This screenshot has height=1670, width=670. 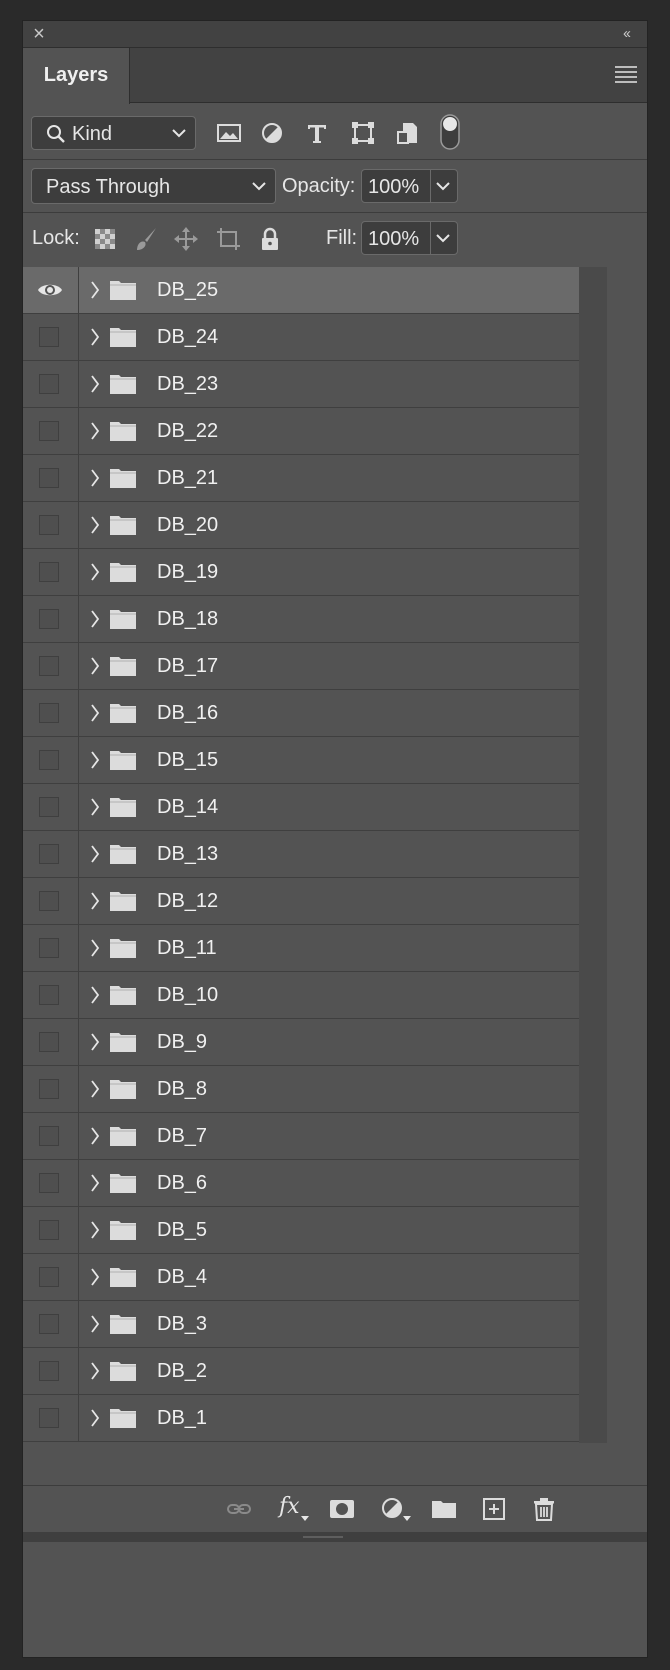 What do you see at coordinates (301, 713) in the screenshot?
I see `layer-row: DB_16` at bounding box center [301, 713].